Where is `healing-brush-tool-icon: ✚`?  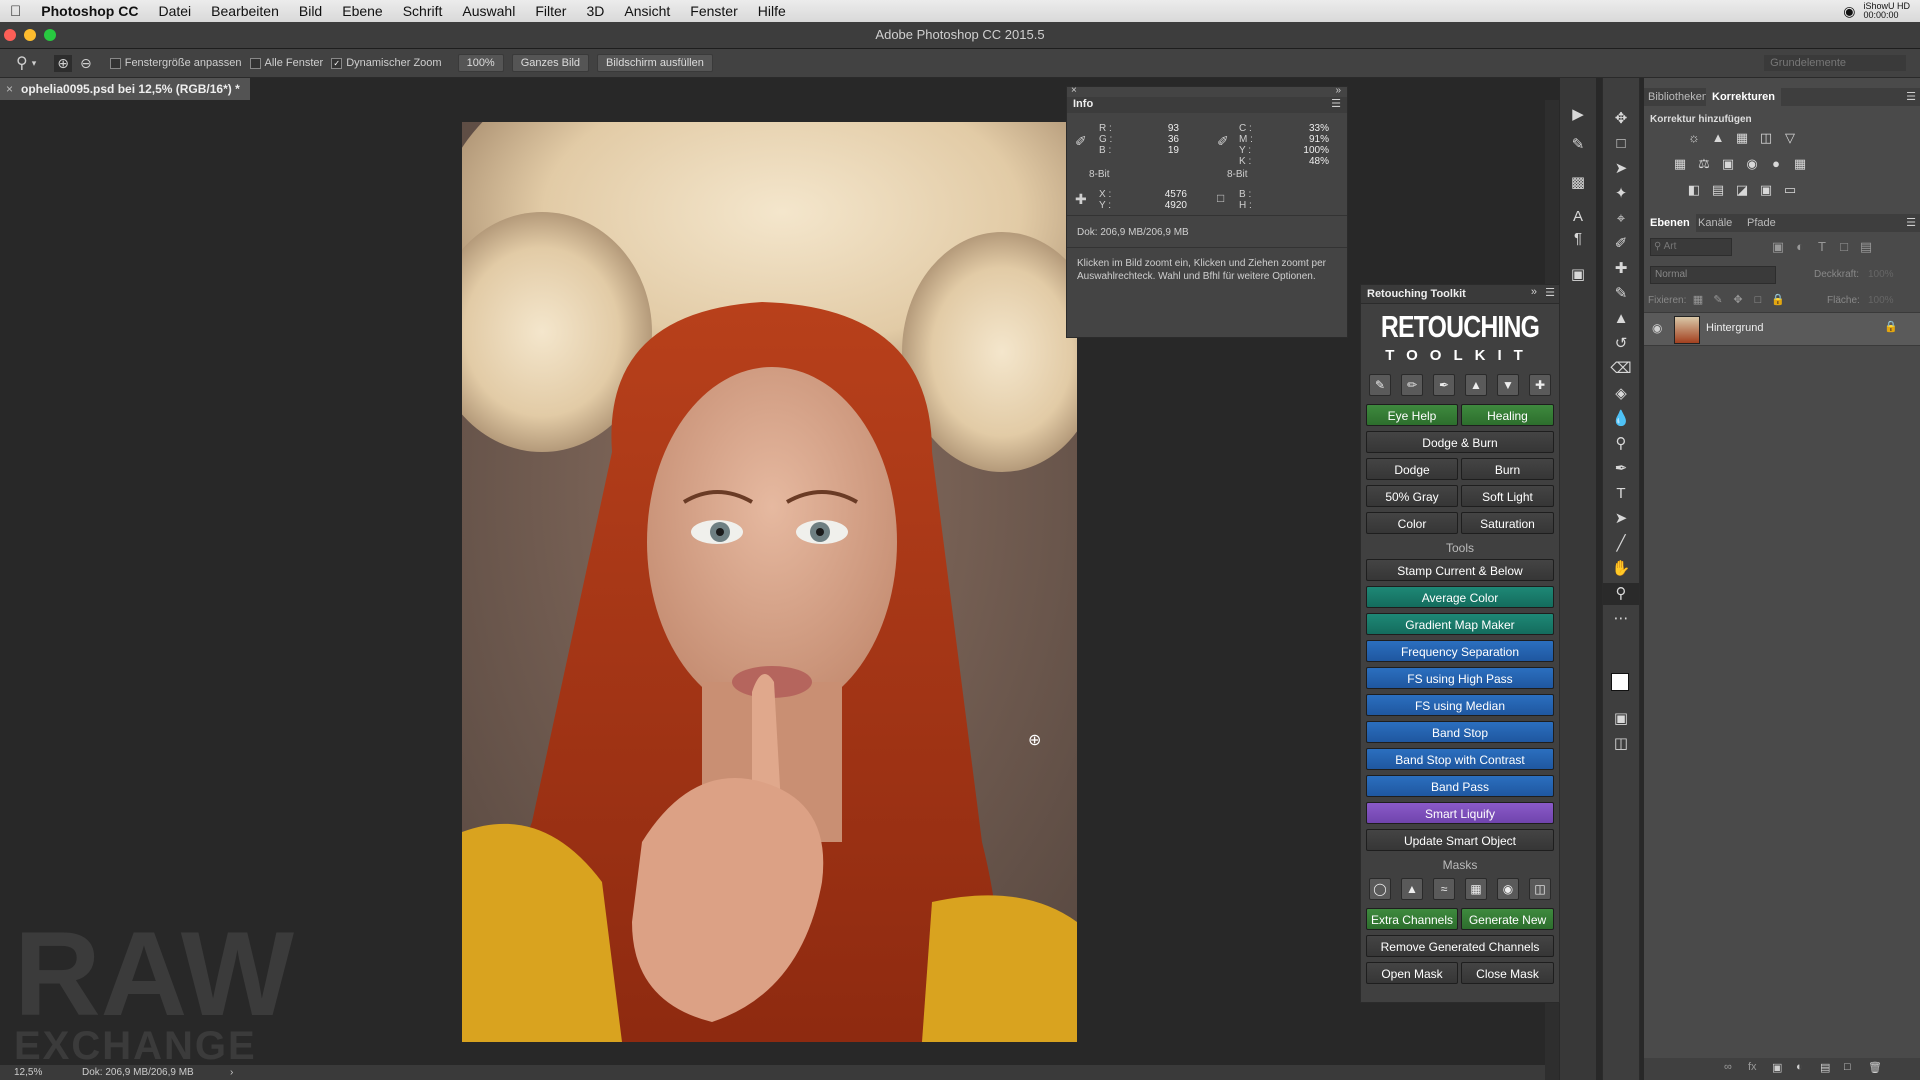 healing-brush-tool-icon: ✚ is located at coordinates (1621, 269).